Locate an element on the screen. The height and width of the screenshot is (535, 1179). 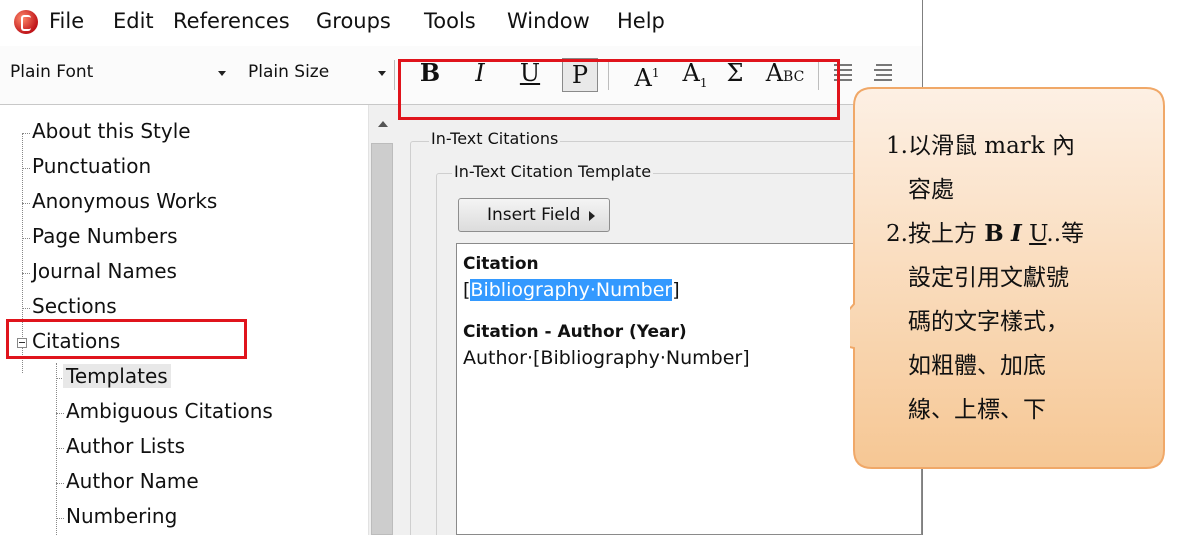
selected-bibliography-number: Bibliography·Number is located at coordinates (571, 290).